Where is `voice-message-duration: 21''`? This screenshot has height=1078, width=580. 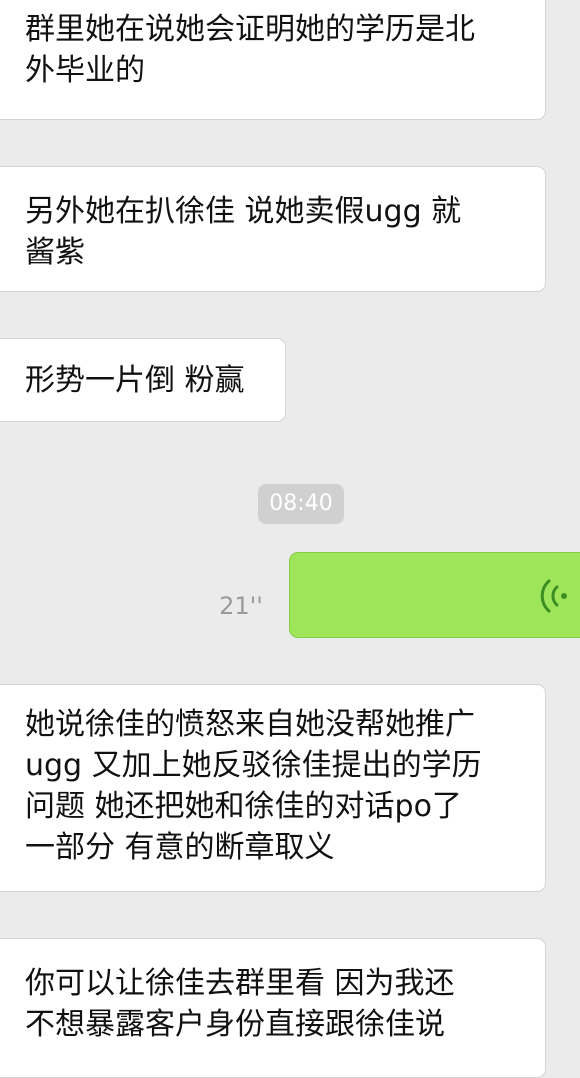 voice-message-duration: 21'' is located at coordinates (241, 606).